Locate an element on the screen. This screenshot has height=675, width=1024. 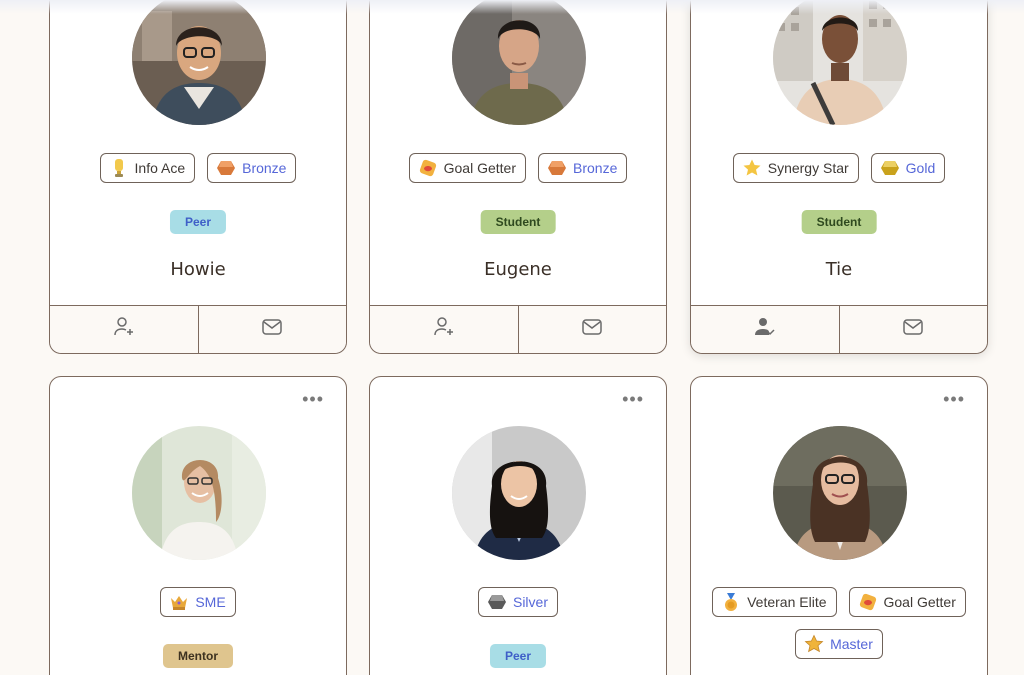
trophy-light-icon is located at coordinates (119, 168).